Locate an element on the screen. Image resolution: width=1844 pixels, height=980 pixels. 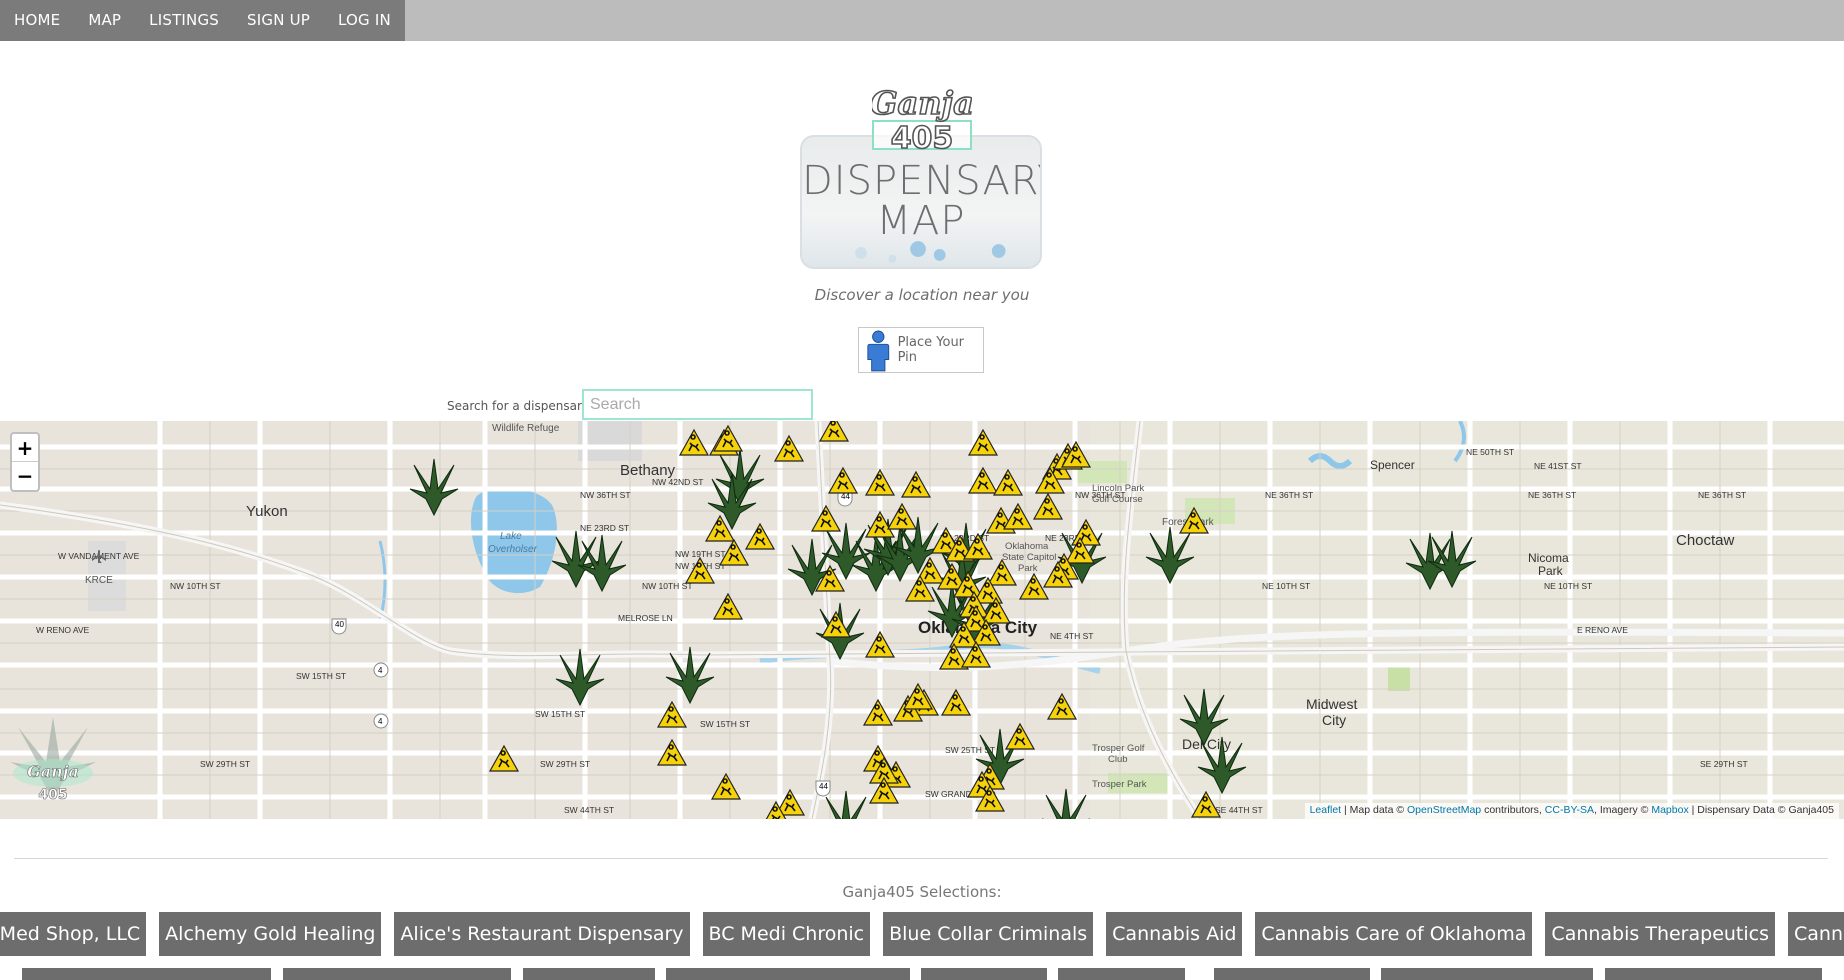
dispensary-map-logo: DISPENSARY MAP Ganja 405 is located at coordinates (921, 175).